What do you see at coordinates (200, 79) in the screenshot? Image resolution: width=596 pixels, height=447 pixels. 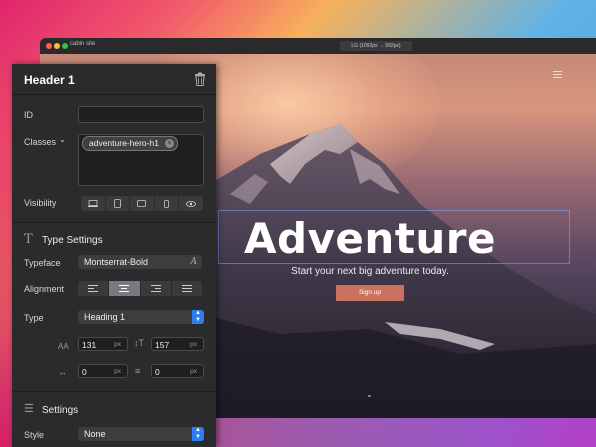 I see `trash-icon` at bounding box center [200, 79].